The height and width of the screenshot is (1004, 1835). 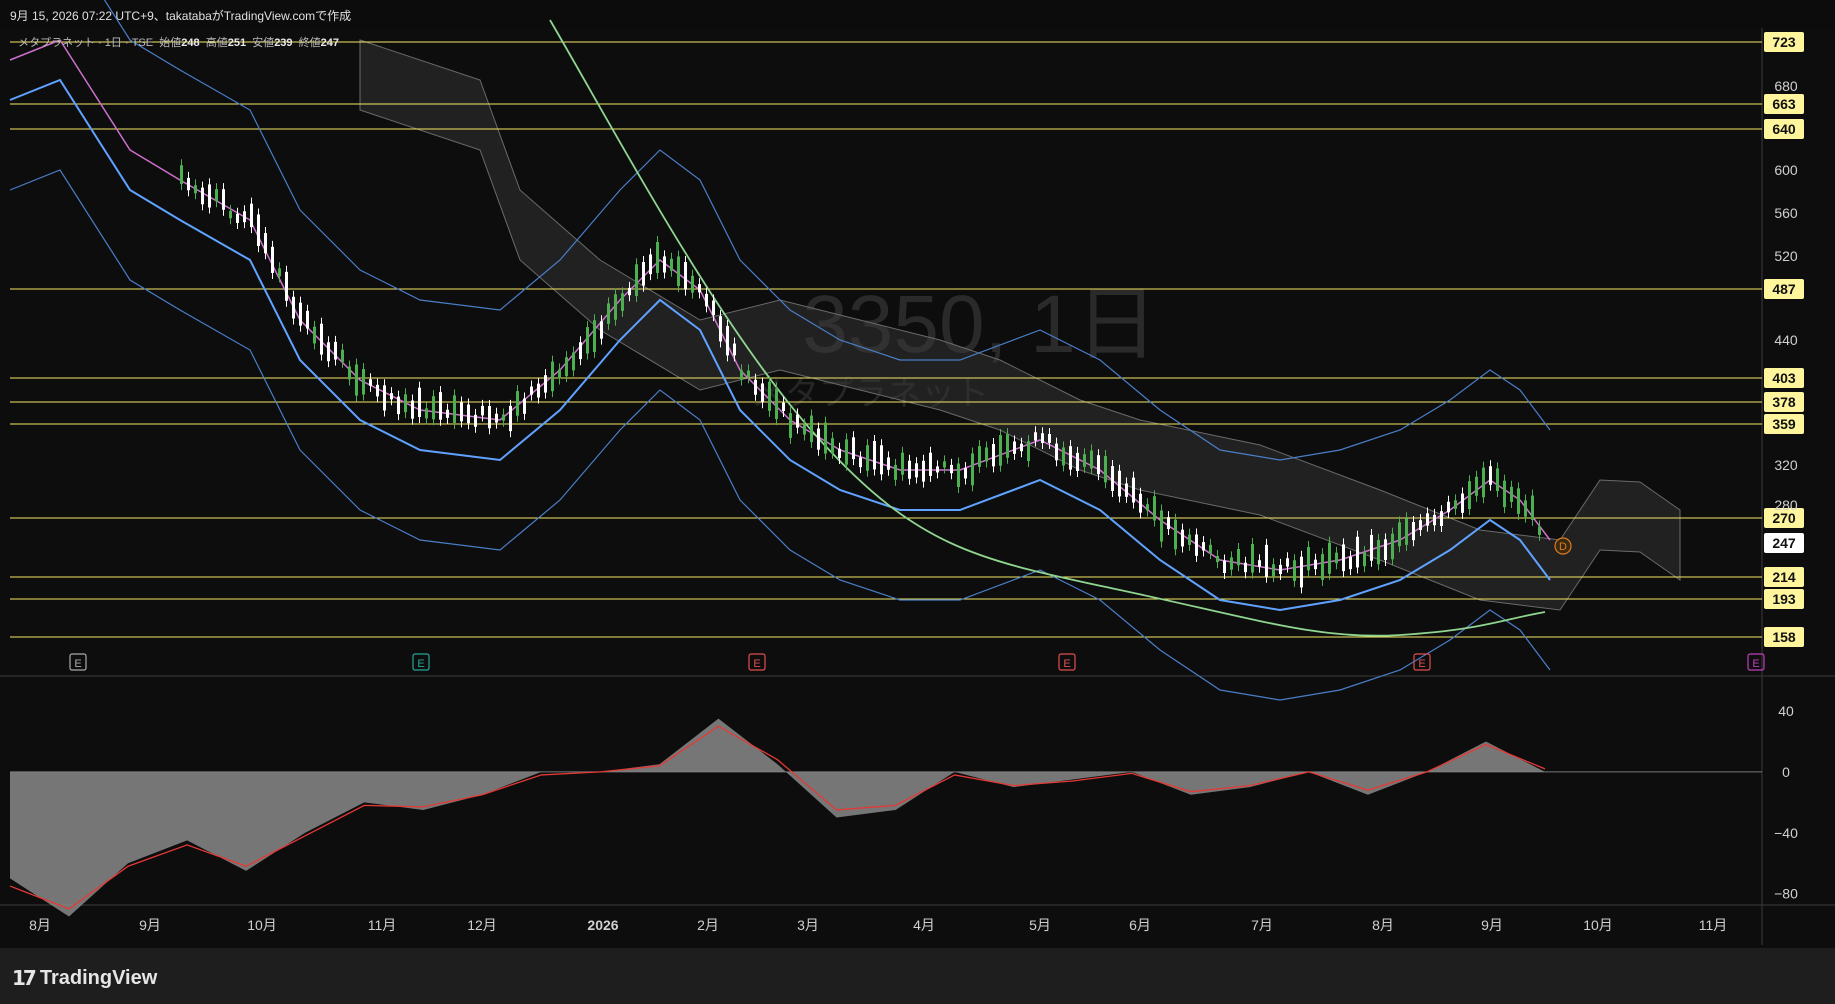 What do you see at coordinates (1786, 894) in the screenshot?
I see `oscillator-tick-label: −80` at bounding box center [1786, 894].